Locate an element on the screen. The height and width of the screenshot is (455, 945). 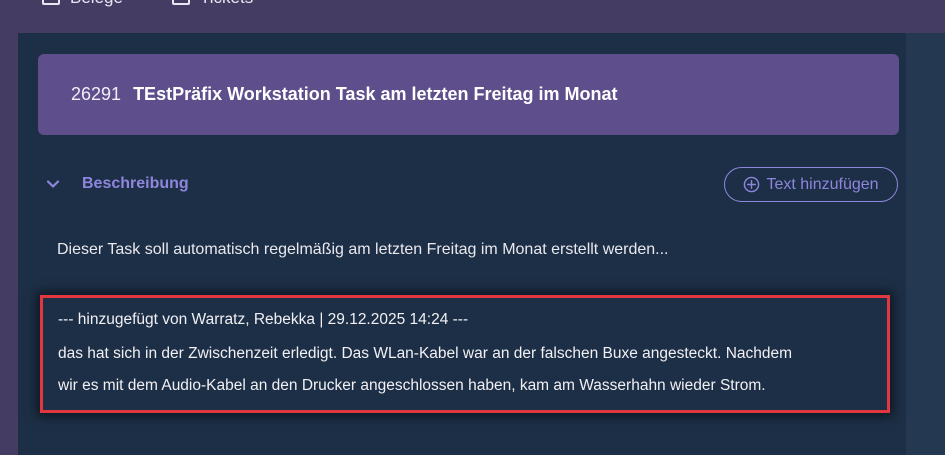
chevron-down-icon is located at coordinates (53, 184).